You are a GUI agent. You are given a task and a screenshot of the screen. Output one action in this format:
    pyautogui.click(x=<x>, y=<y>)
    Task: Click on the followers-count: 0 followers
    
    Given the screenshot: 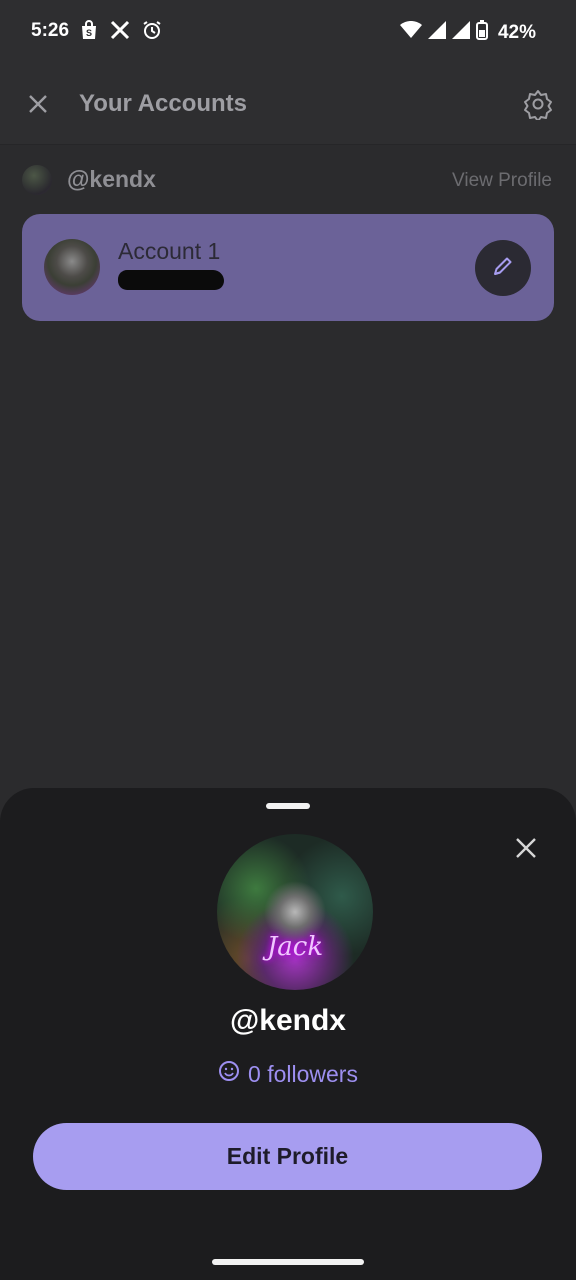 What is the action you would take?
    pyautogui.click(x=288, y=1074)
    